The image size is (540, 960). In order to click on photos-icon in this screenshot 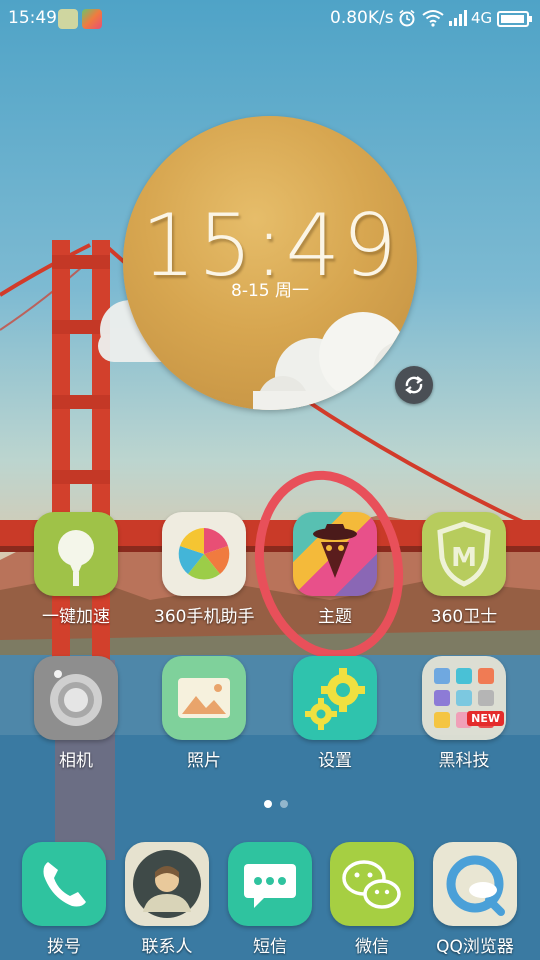, I will do `click(204, 698)`.